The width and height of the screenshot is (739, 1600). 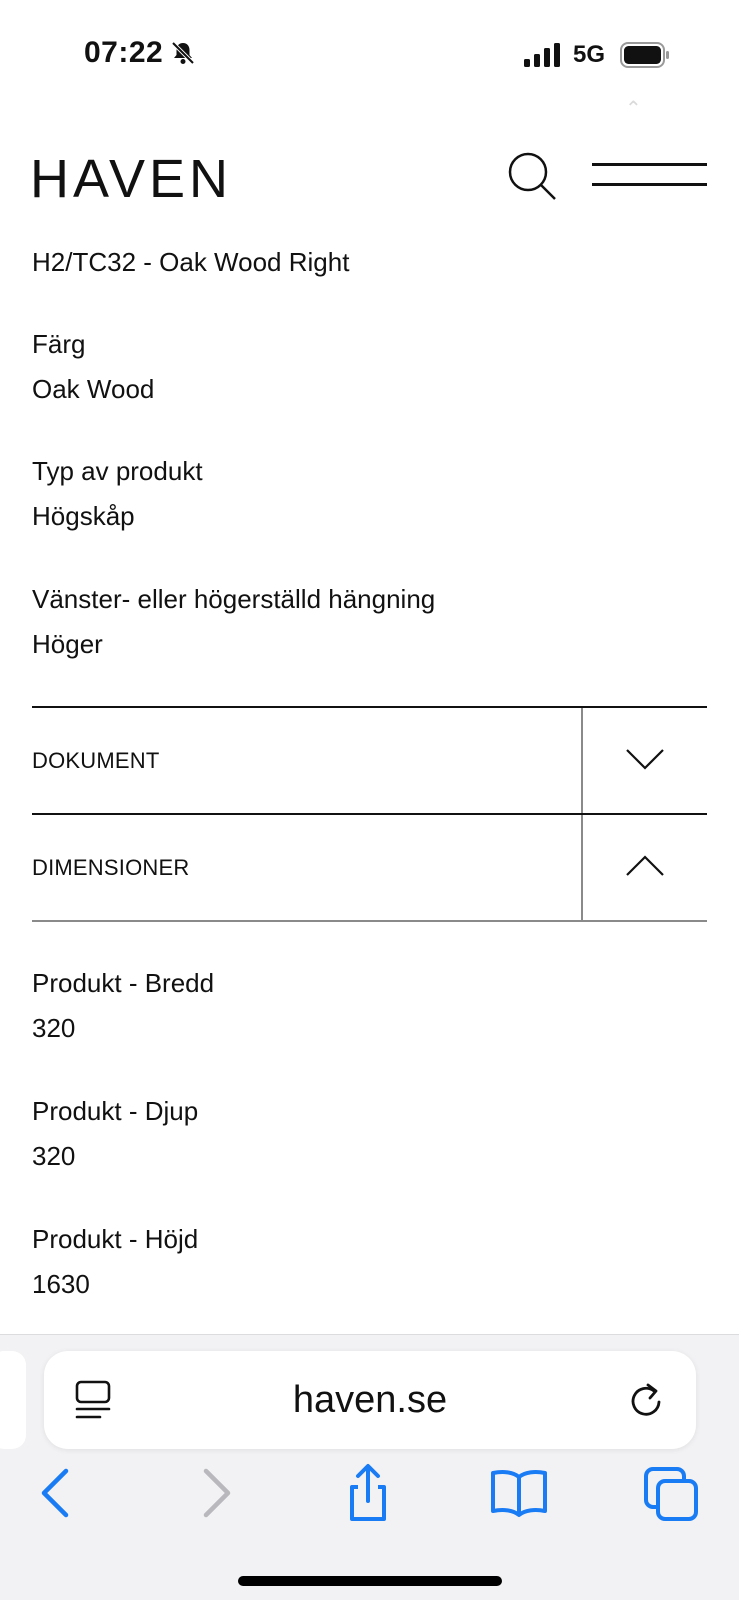 What do you see at coordinates (115, 1239) in the screenshot?
I see `dimension-label-height: Produkt - Höjd` at bounding box center [115, 1239].